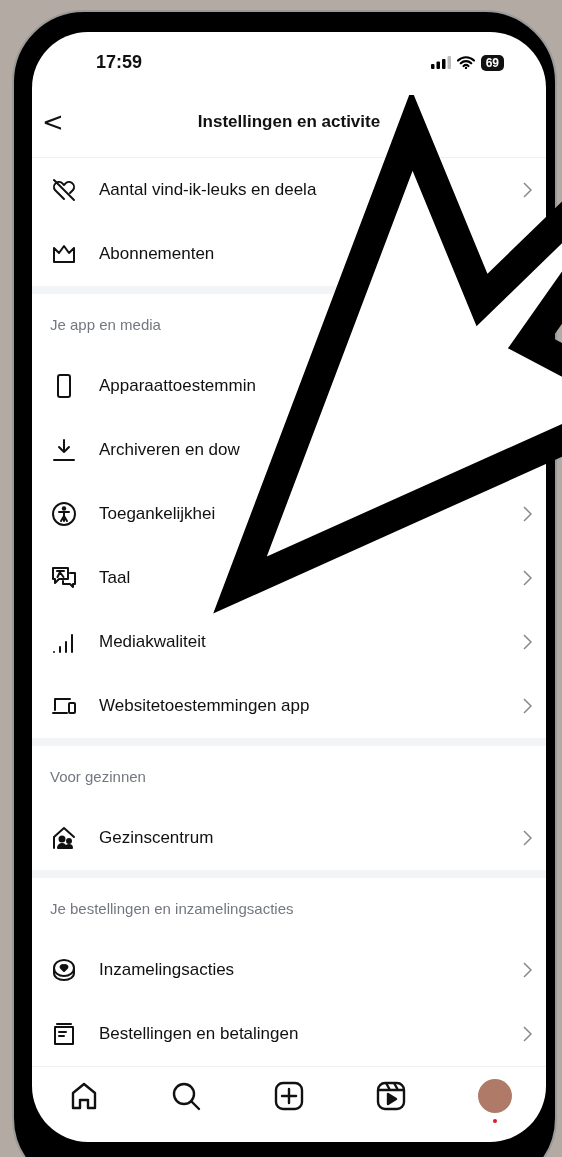 Image resolution: width=562 pixels, height=1157 pixels. What do you see at coordinates (440, 62) in the screenshot?
I see `signal-icon` at bounding box center [440, 62].